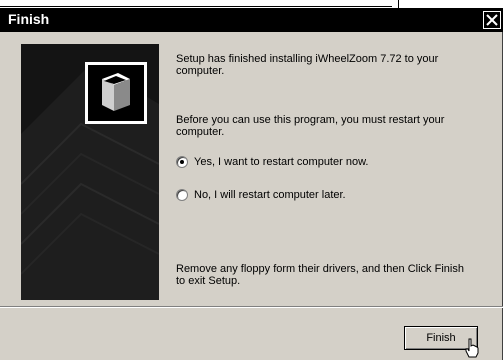 This screenshot has height=360, width=504. What do you see at coordinates (441, 338) in the screenshot?
I see `finish-button-label: Finish` at bounding box center [441, 338].